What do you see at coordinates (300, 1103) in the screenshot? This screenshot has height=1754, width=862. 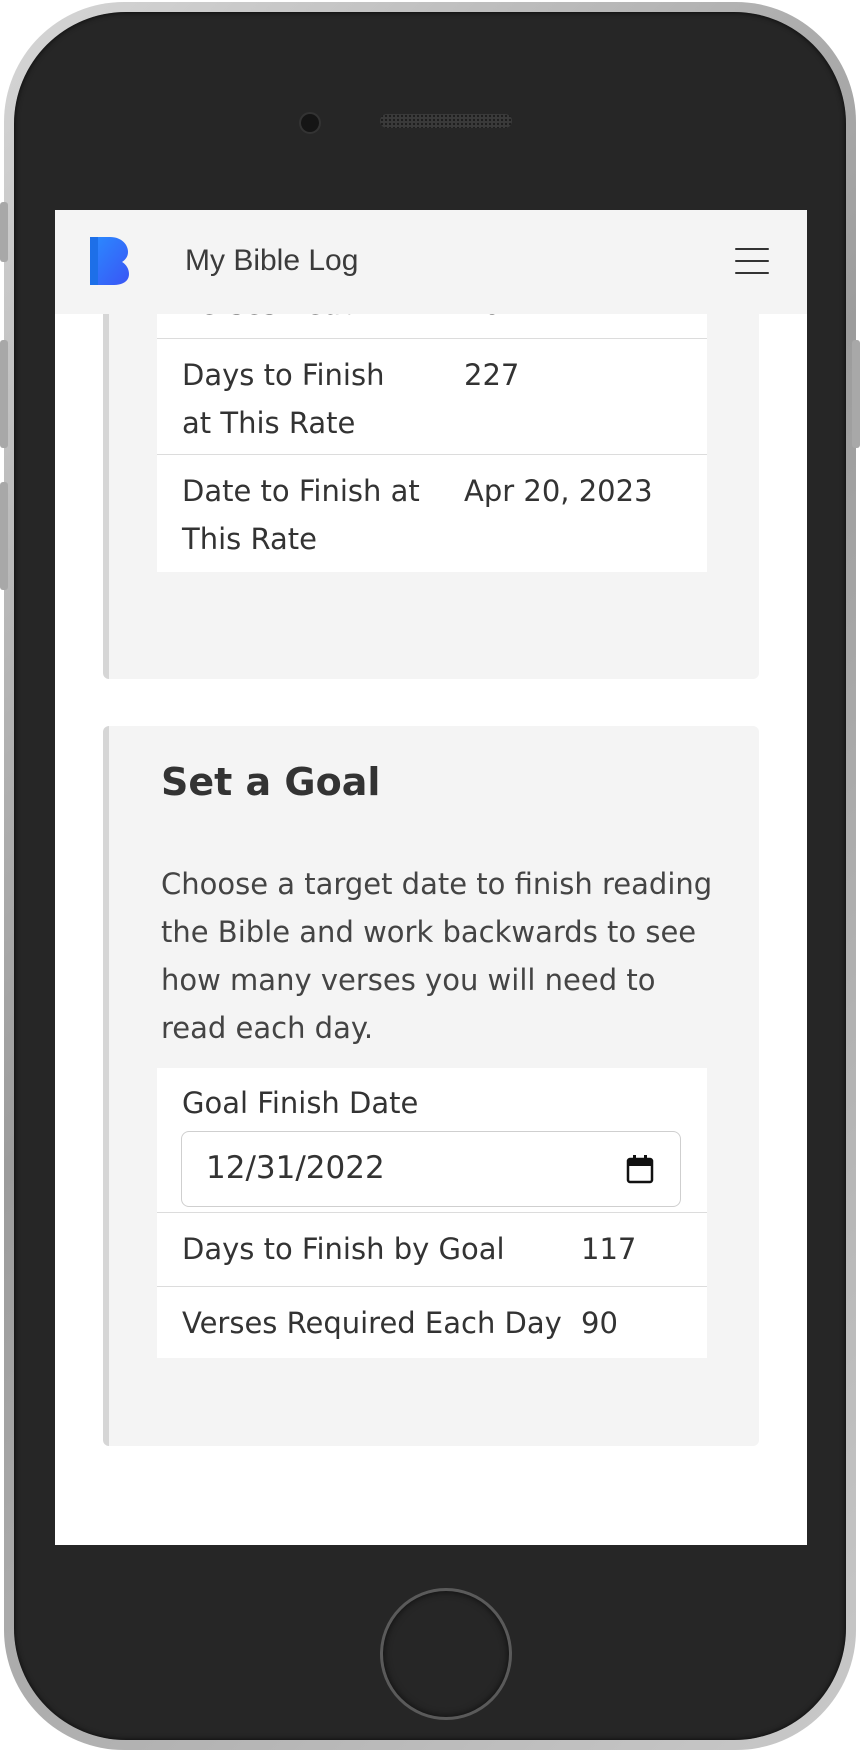 I see `goal-date-label: Goal Finish Date` at bounding box center [300, 1103].